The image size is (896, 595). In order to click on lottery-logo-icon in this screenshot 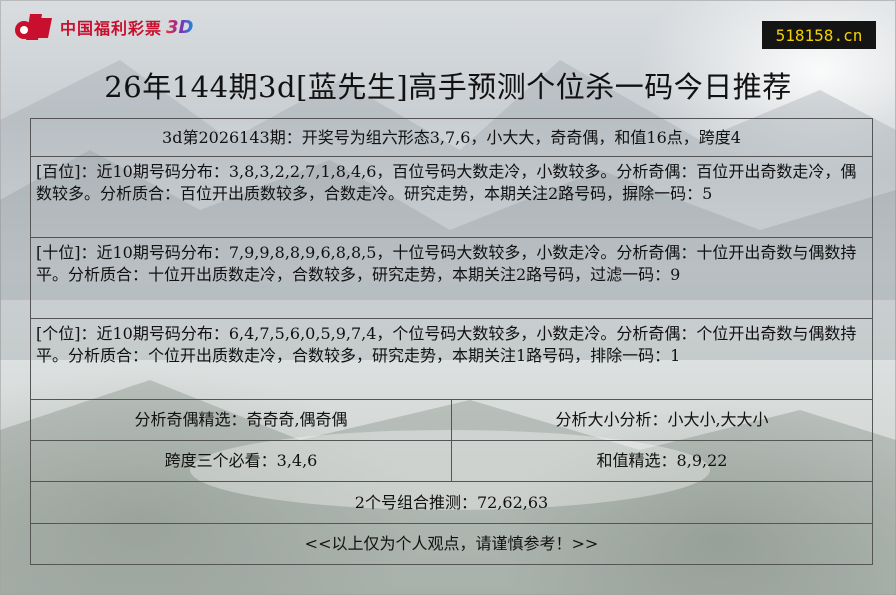, I will do `click(33, 27)`.